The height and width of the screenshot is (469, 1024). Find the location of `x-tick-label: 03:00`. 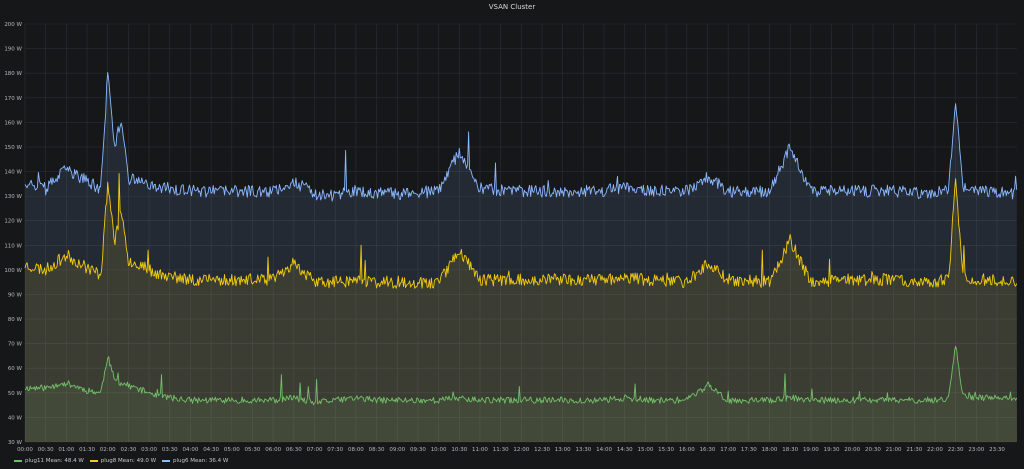

x-tick-label: 03:00 is located at coordinates (149, 450).